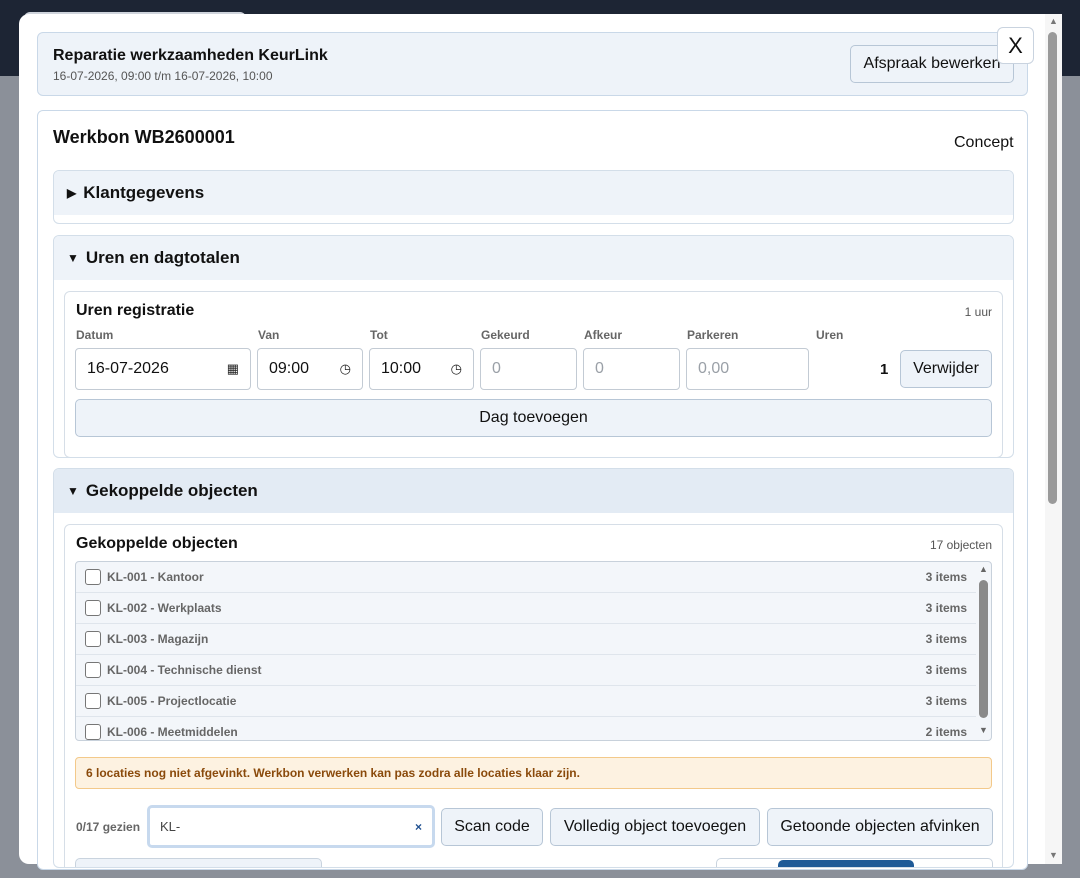 The height and width of the screenshot is (878, 1080). Describe the element at coordinates (157, 543) in the screenshot. I see `objects-title: Gekoppelde objecten` at that location.